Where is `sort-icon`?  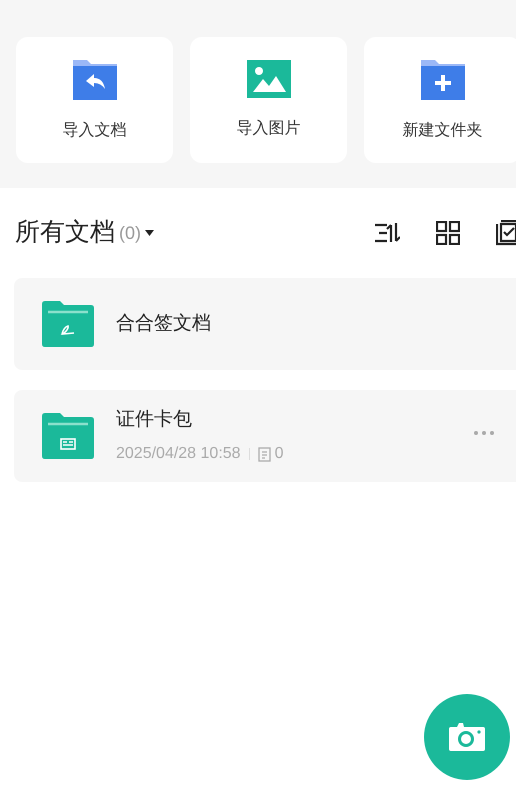 sort-icon is located at coordinates (387, 233).